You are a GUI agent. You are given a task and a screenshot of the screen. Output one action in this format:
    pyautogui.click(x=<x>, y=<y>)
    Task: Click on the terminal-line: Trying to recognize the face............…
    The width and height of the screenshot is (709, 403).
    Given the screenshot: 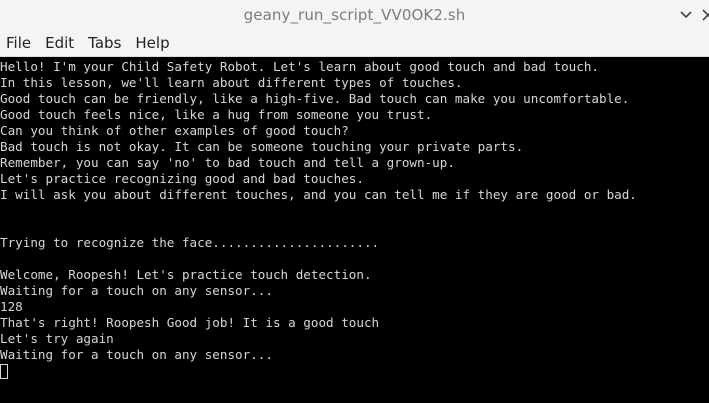 What is the action you would take?
    pyautogui.click(x=190, y=242)
    